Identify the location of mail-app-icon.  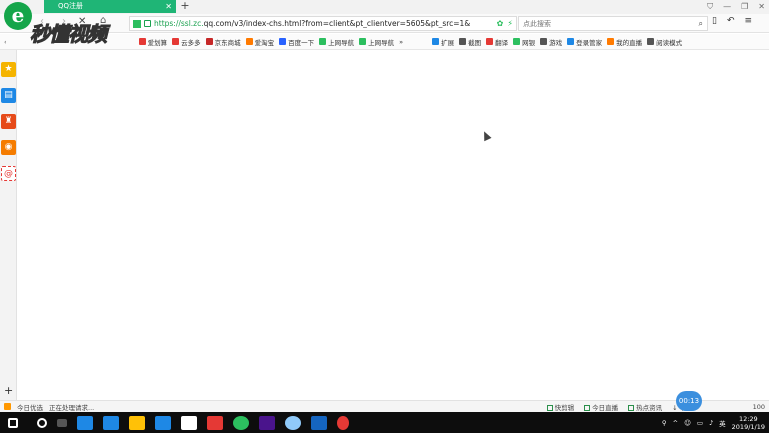
(189, 422).